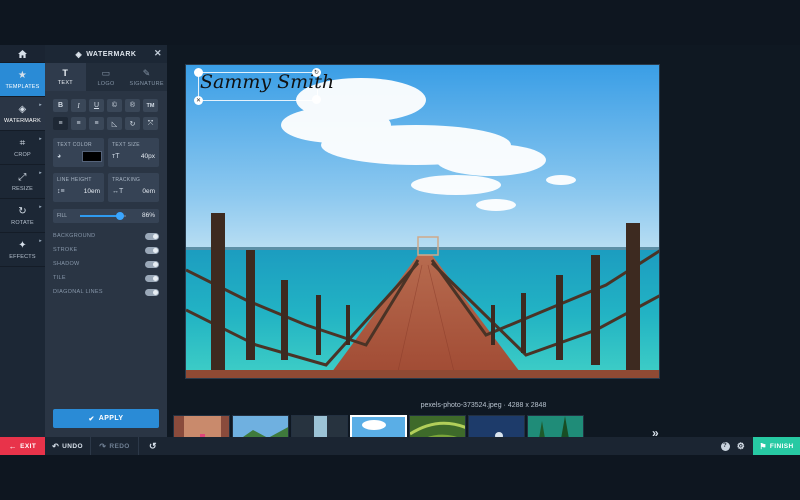  I want to click on toggle-label: DIAGONAL LINES, so click(78, 292).